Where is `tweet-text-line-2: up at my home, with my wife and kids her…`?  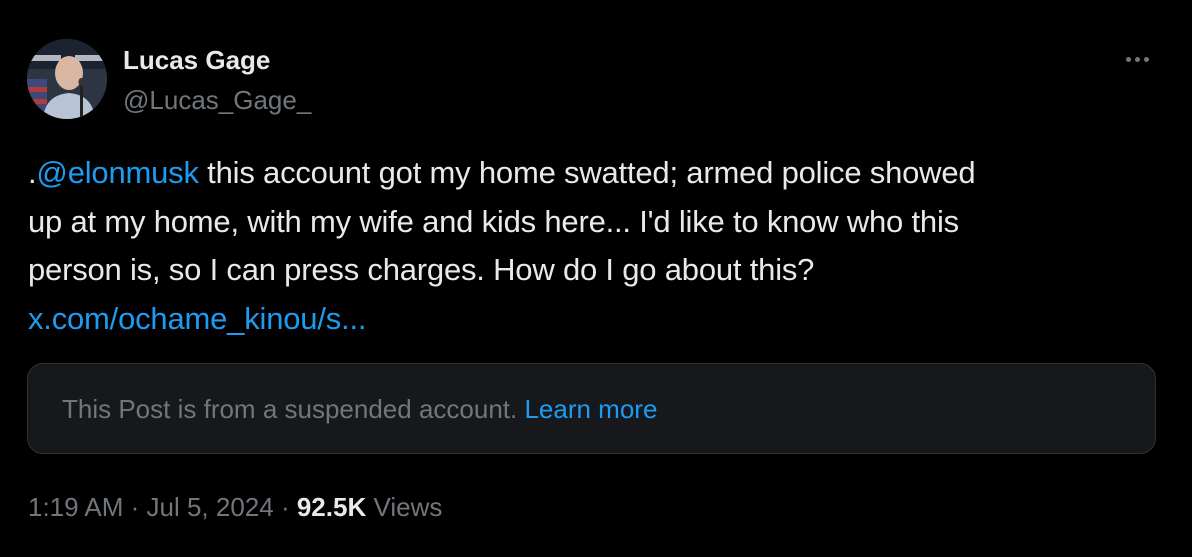
tweet-text-line-2: up at my home, with my wife and kids her… is located at coordinates (493, 221).